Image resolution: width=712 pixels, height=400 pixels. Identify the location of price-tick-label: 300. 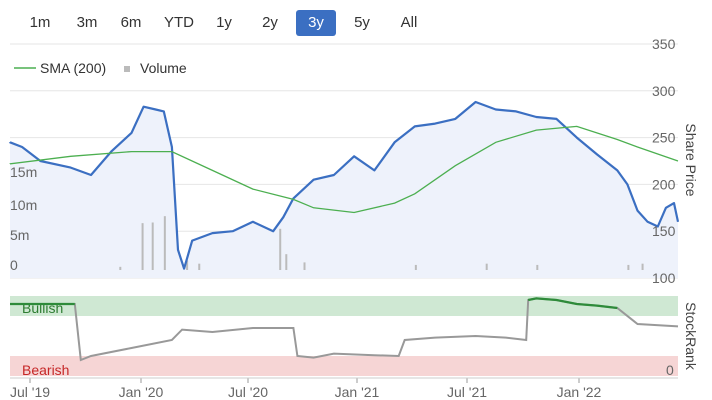
(664, 91).